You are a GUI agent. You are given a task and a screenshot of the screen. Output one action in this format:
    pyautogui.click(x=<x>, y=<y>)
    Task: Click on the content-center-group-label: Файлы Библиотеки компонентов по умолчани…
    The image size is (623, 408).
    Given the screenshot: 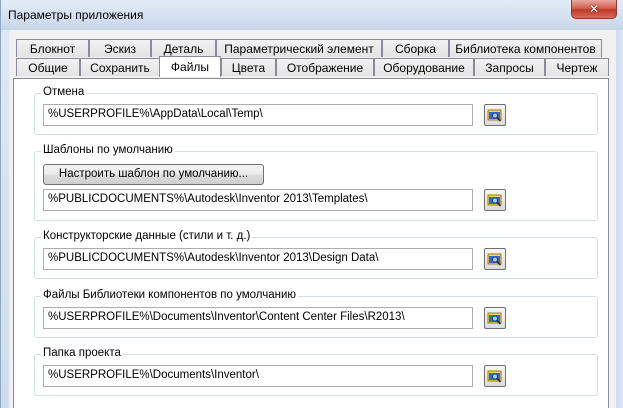 What is the action you would take?
    pyautogui.click(x=169, y=295)
    